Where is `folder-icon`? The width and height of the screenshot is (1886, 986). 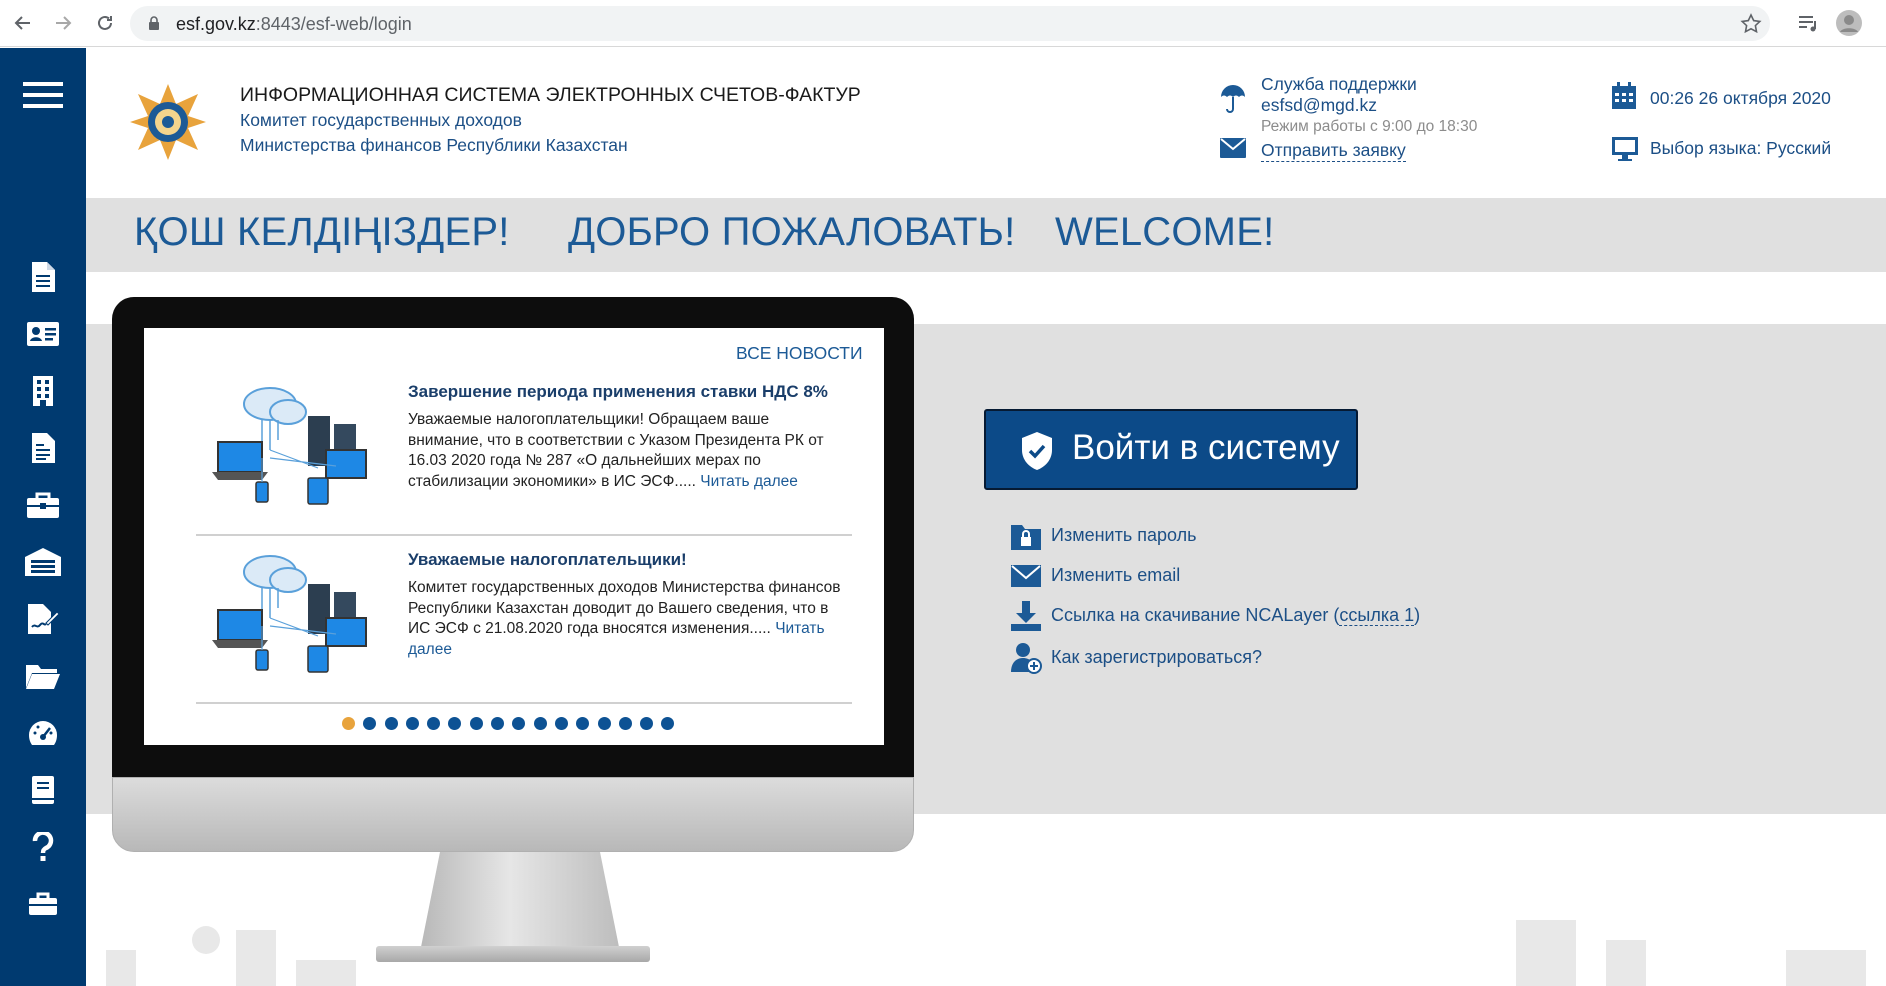 folder-icon is located at coordinates (43, 676).